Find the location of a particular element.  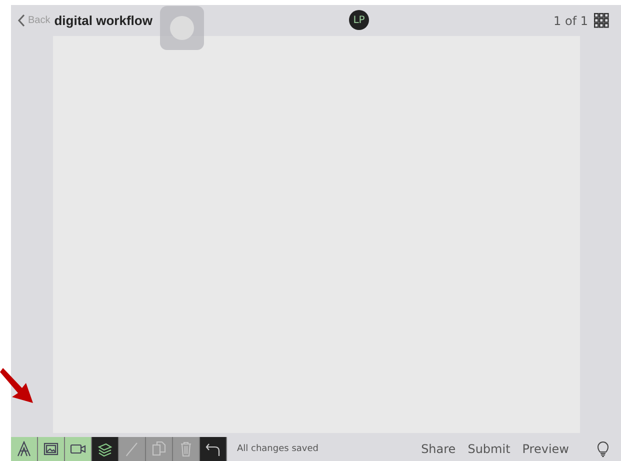

layers-tool is located at coordinates (105, 449).